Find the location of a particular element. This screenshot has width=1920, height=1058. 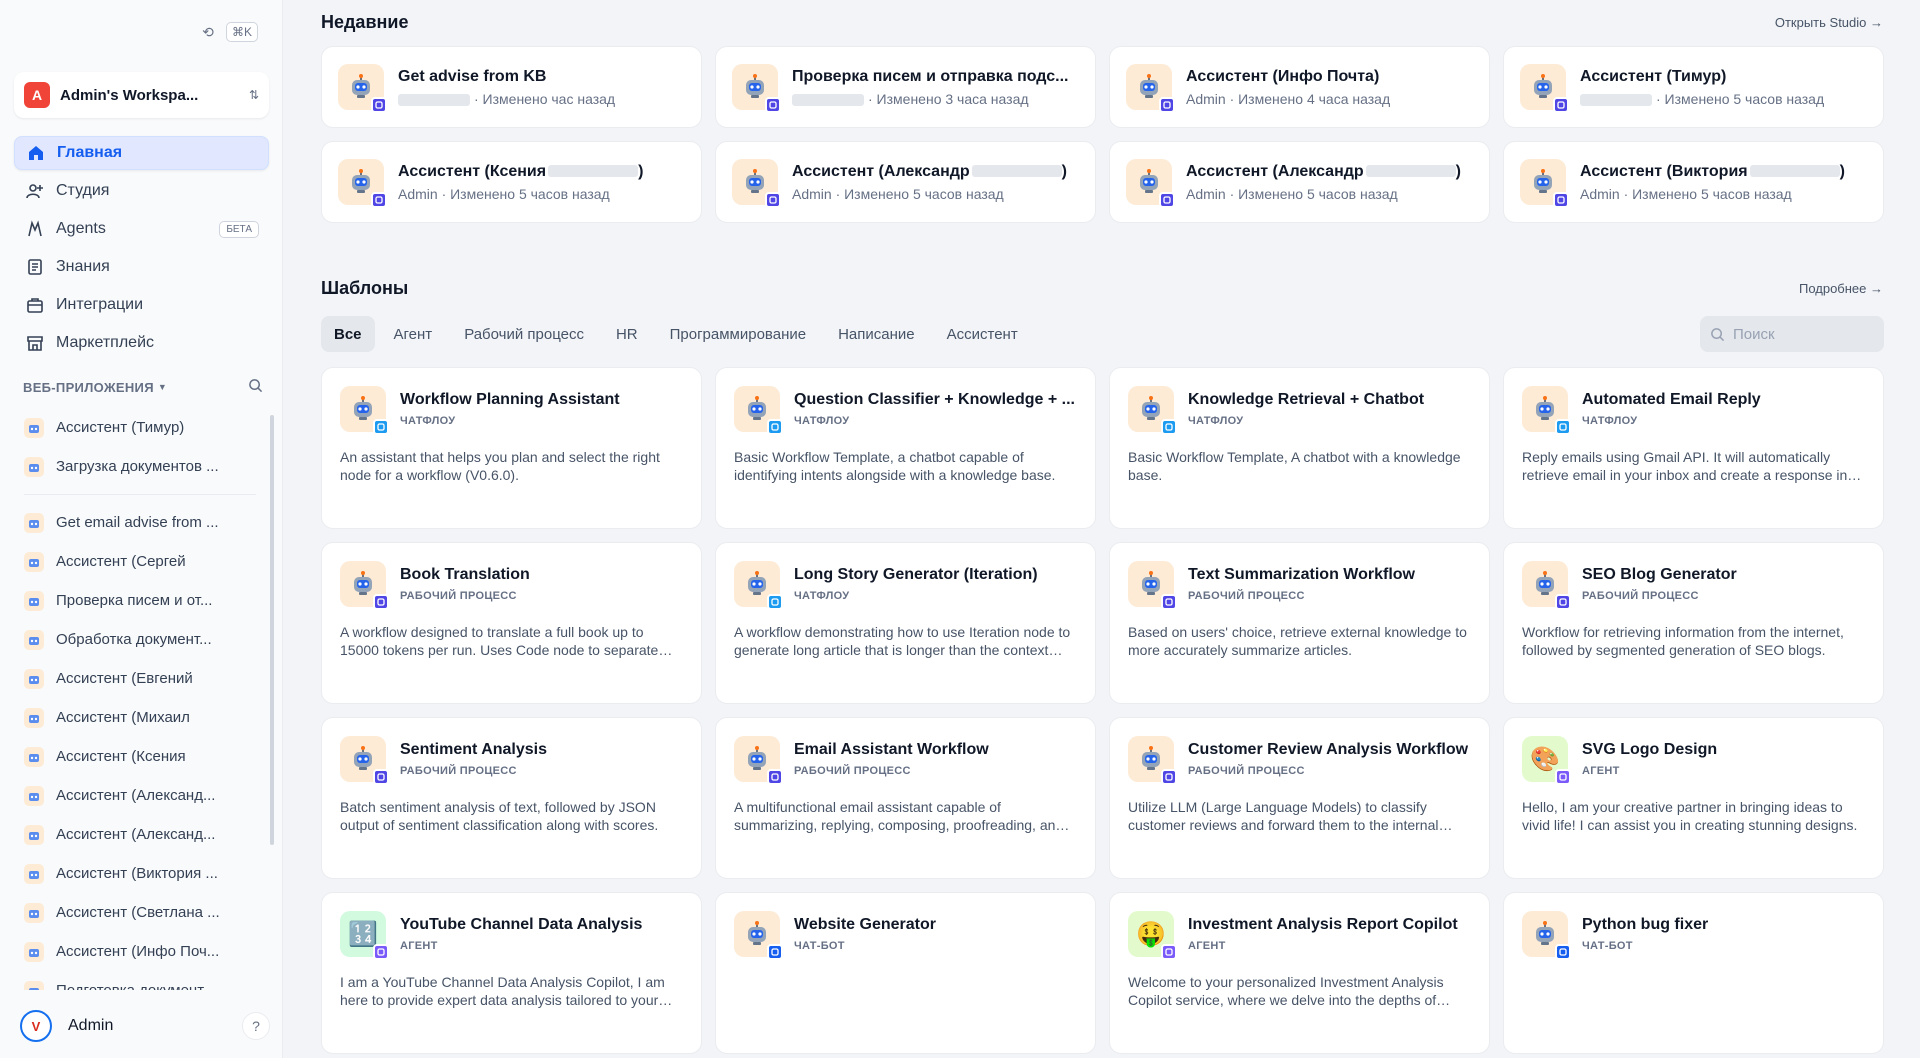

nav-label: Интеграции is located at coordinates (100, 304).